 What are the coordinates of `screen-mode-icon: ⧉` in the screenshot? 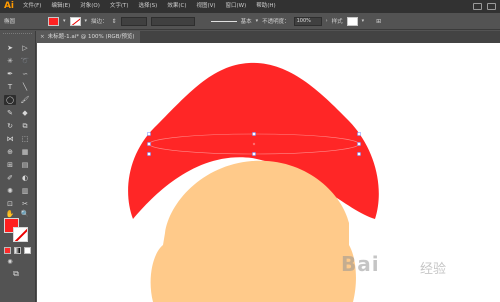 It's located at (16, 274).